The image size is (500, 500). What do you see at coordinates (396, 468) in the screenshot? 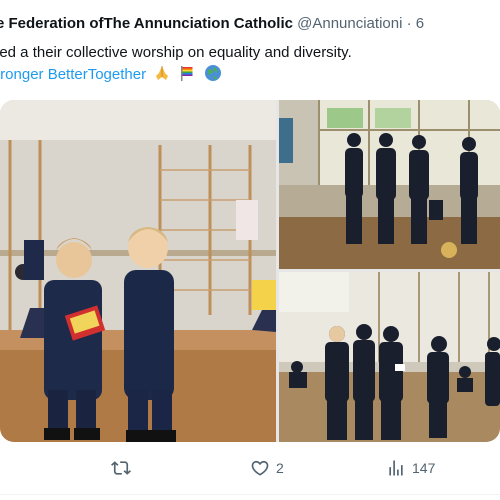
I see `views-bar-chart-icon` at bounding box center [396, 468].